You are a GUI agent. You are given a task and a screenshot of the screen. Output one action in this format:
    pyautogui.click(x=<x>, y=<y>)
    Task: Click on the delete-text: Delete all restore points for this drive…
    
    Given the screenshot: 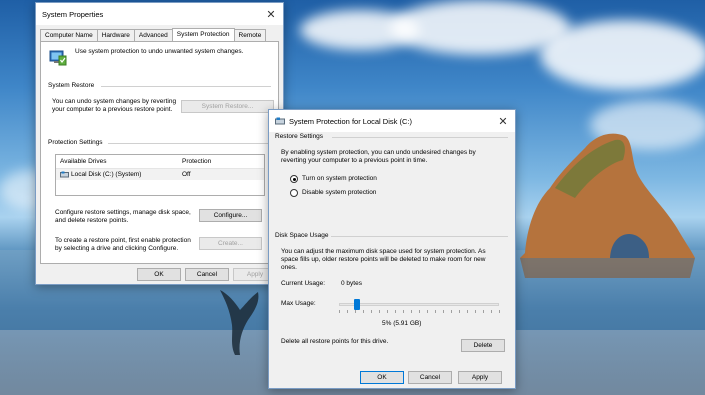 What is the action you would take?
    pyautogui.click(x=335, y=341)
    